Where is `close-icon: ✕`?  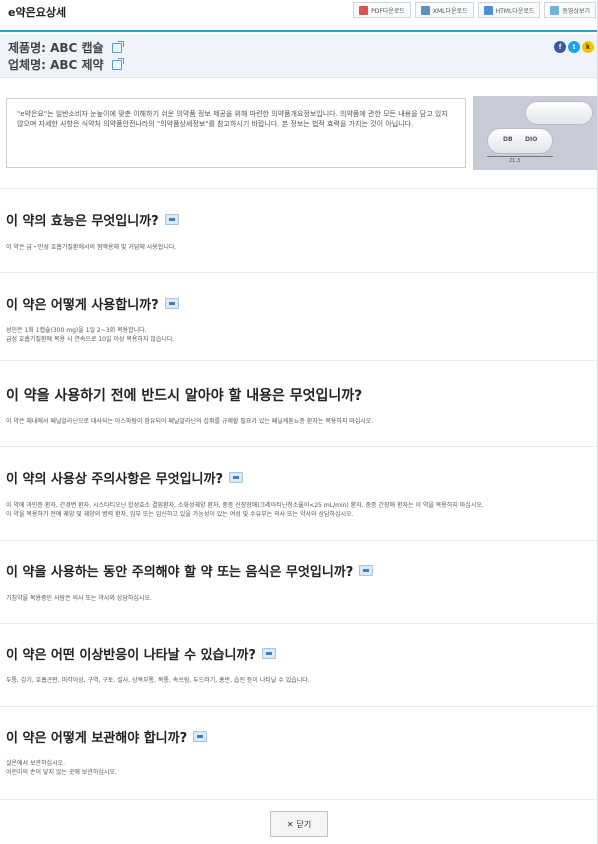
close-icon: ✕ is located at coordinates (290, 824).